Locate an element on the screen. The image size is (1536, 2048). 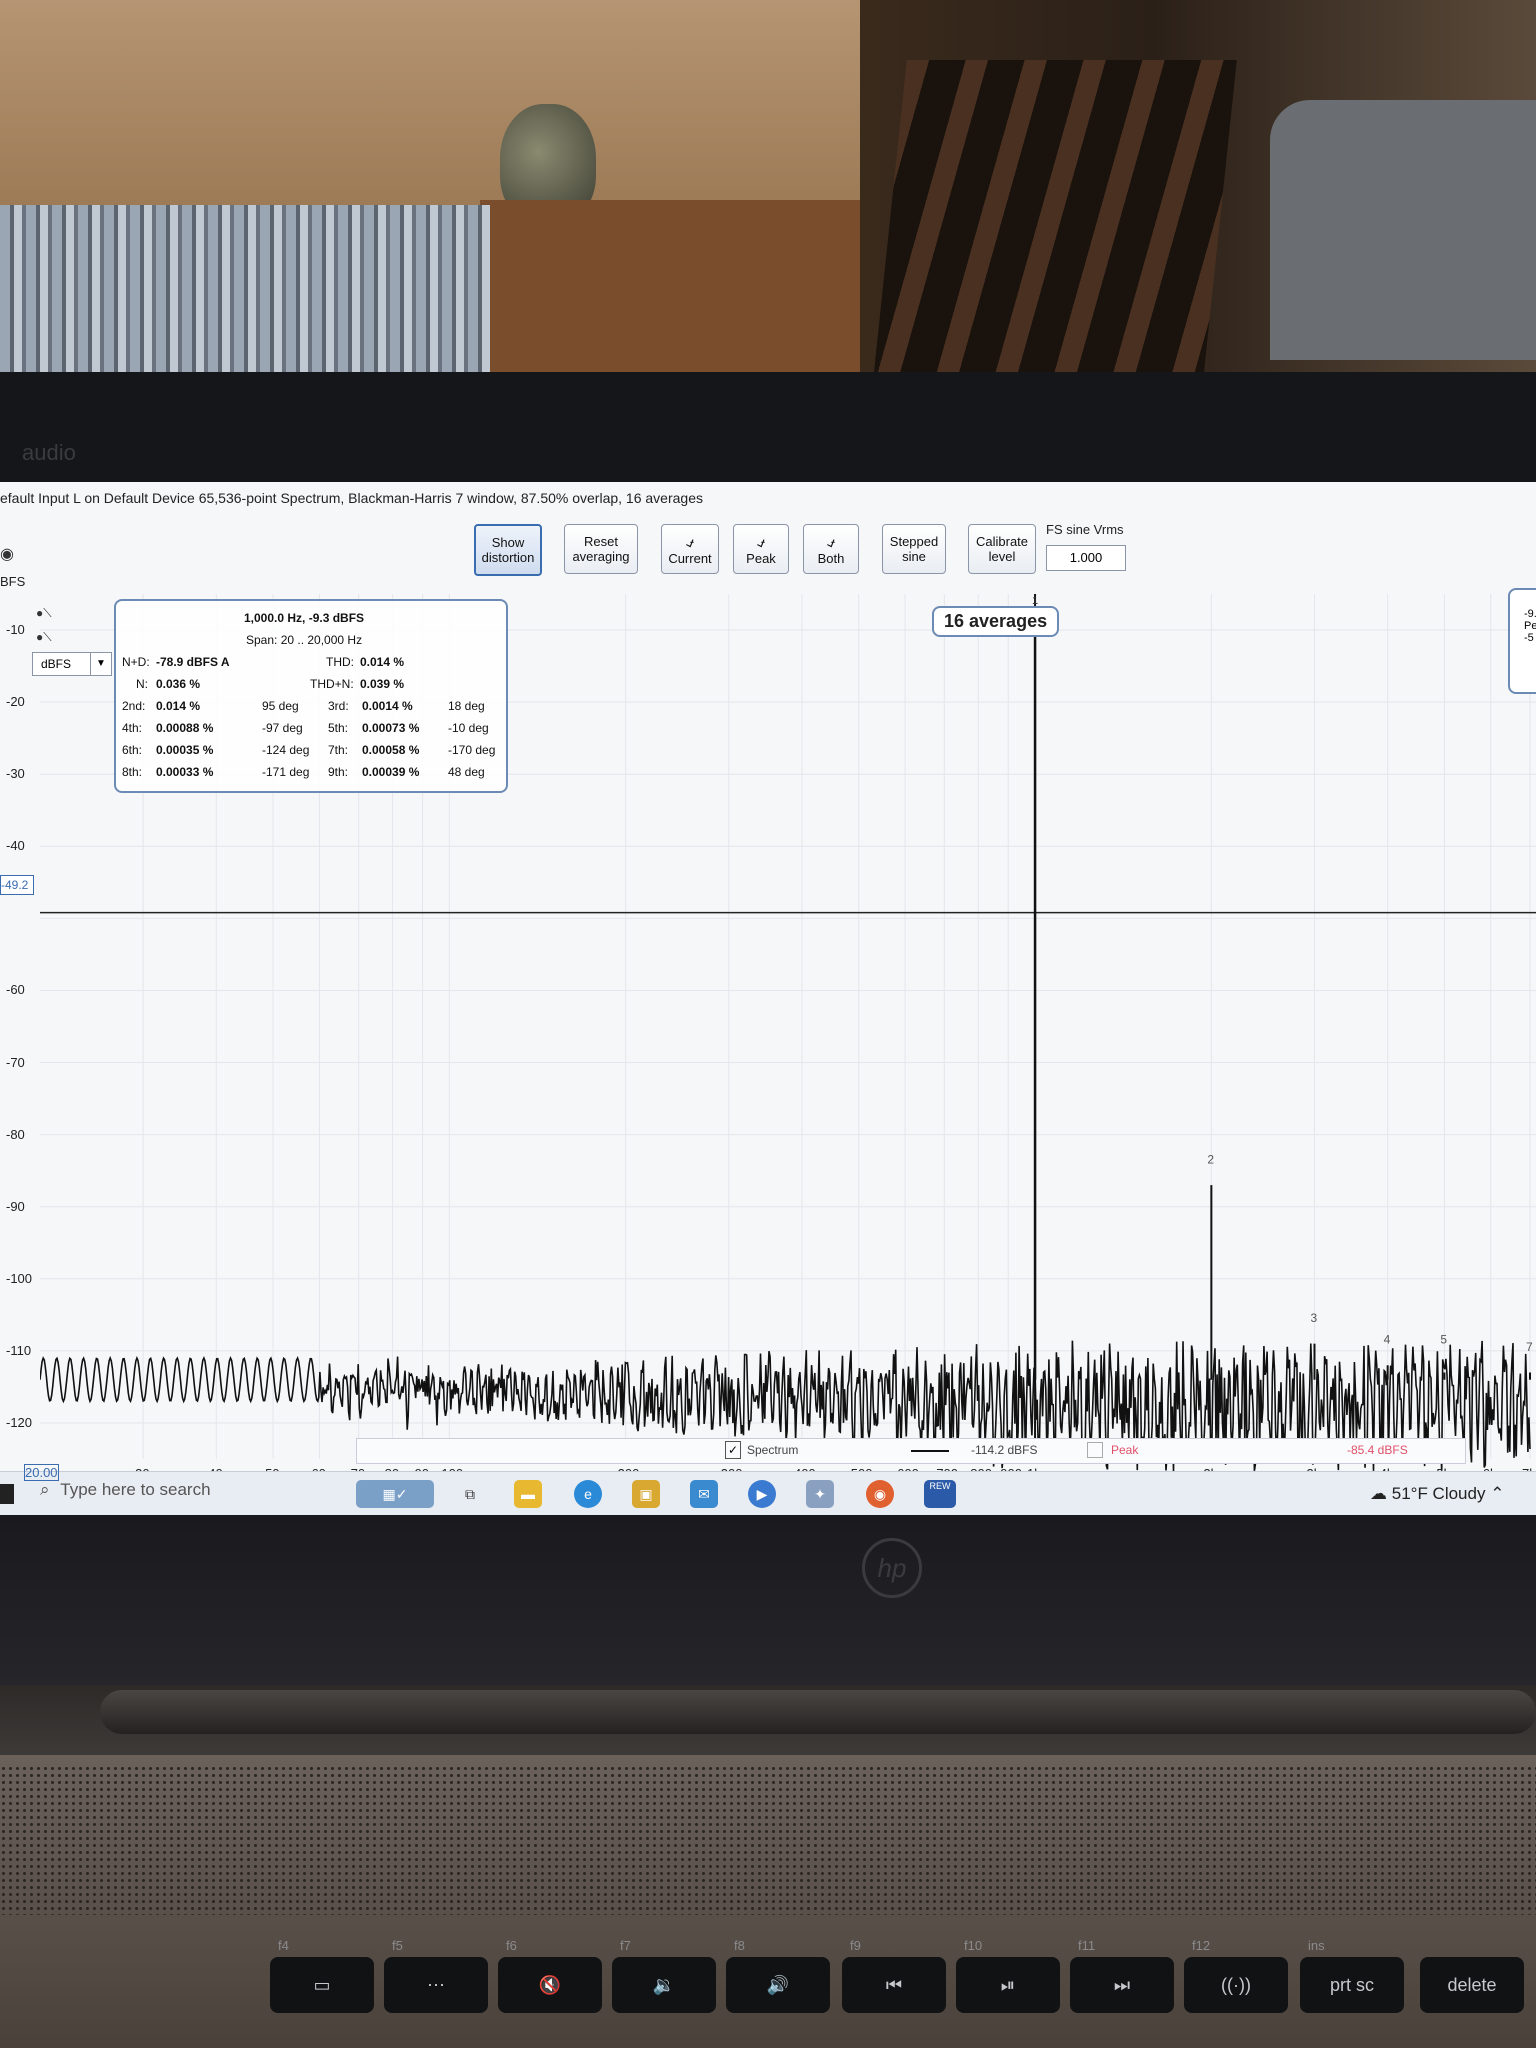
stepped-sine-button: Stepped sine is located at coordinates (914, 549).